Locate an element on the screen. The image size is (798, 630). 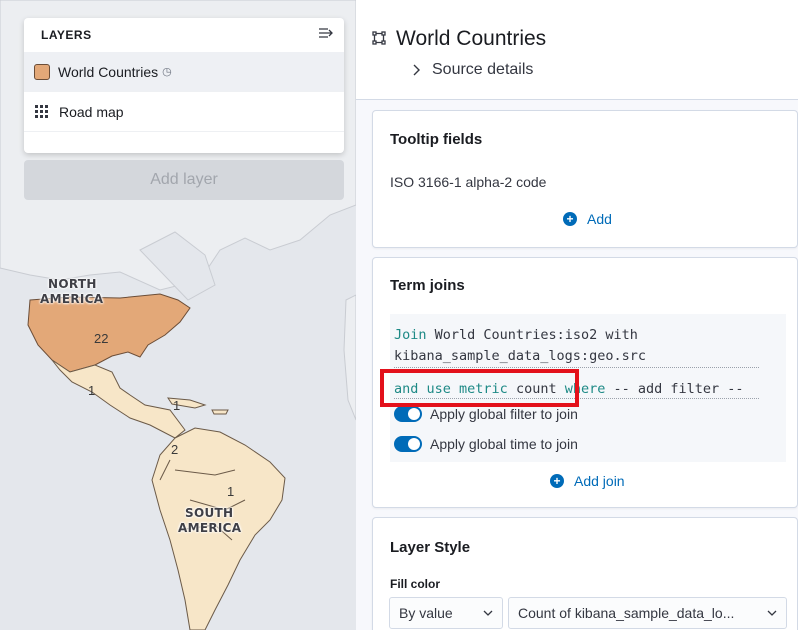
chevron-right-icon is located at coordinates (416, 70).